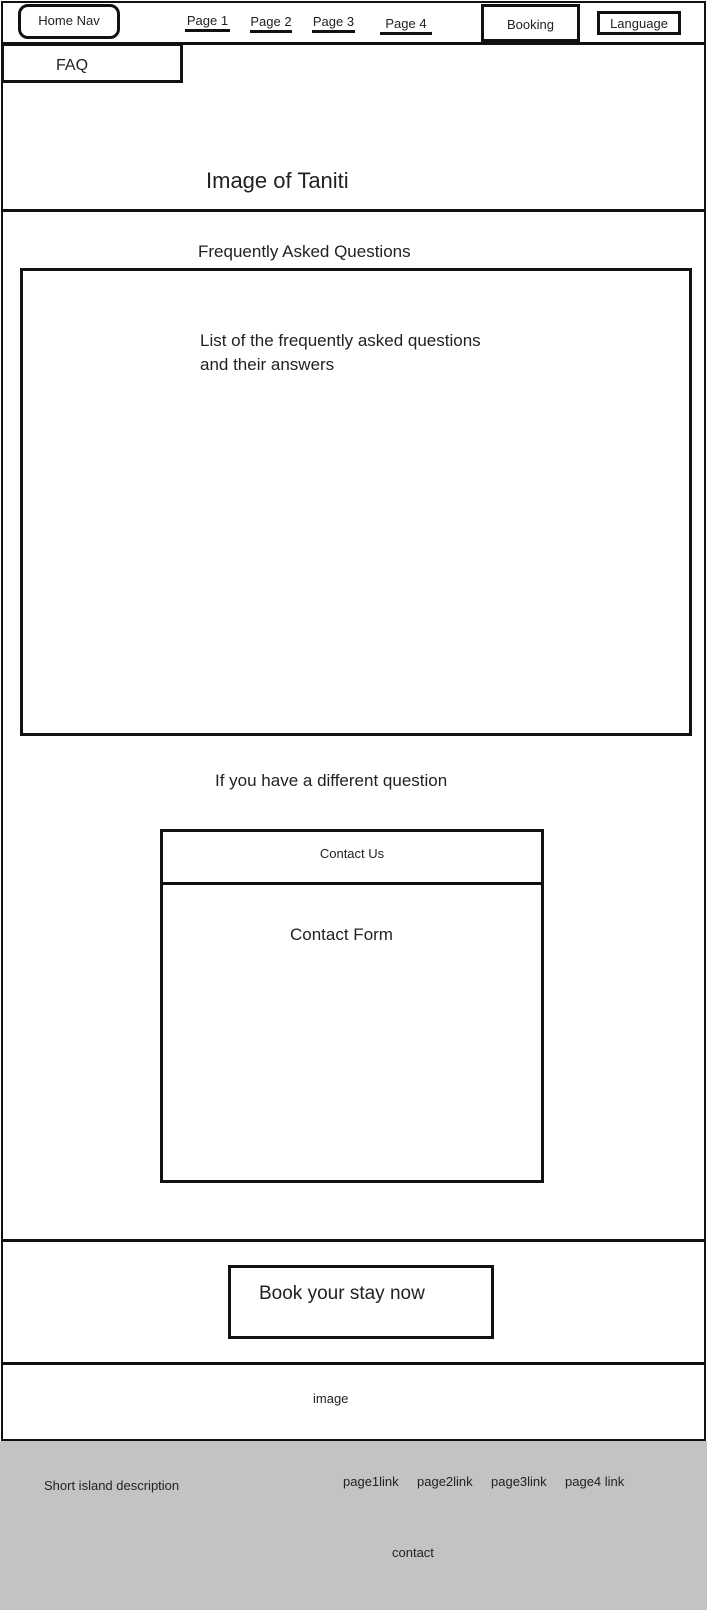  I want to click on faq-placeholder-line-1: List of the frequently asked questions, so click(340, 340).